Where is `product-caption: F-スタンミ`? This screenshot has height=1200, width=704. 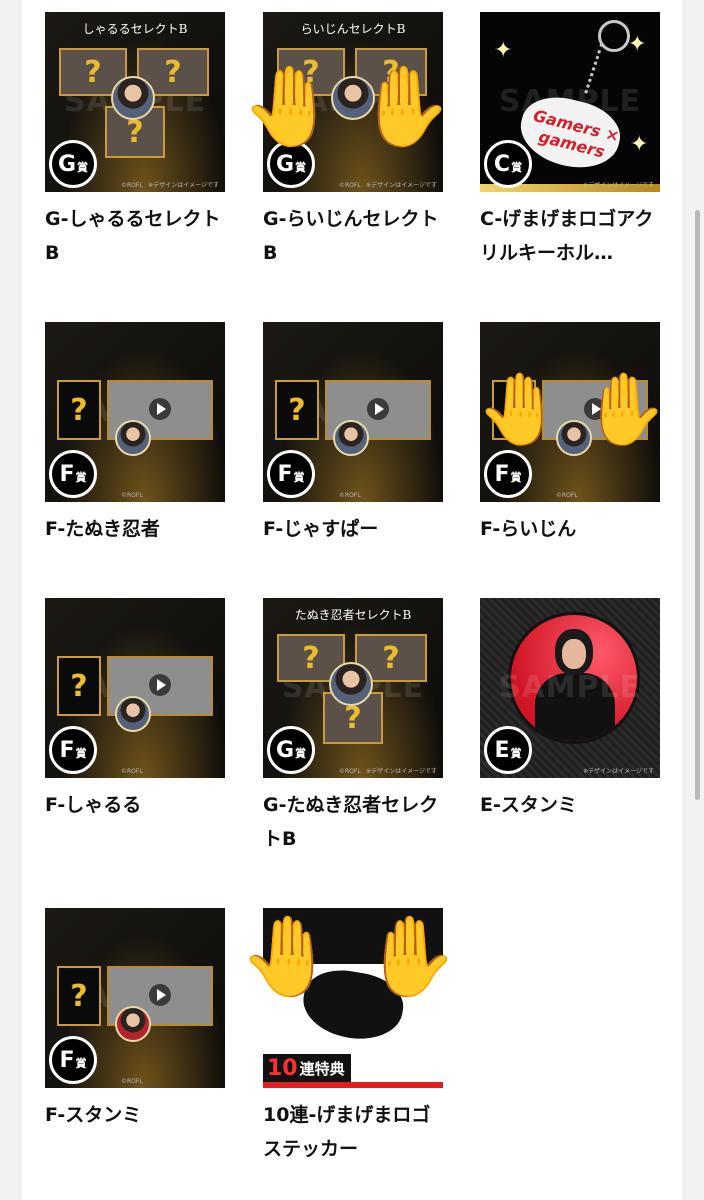
product-caption: F-スタンミ is located at coordinates (135, 1115).